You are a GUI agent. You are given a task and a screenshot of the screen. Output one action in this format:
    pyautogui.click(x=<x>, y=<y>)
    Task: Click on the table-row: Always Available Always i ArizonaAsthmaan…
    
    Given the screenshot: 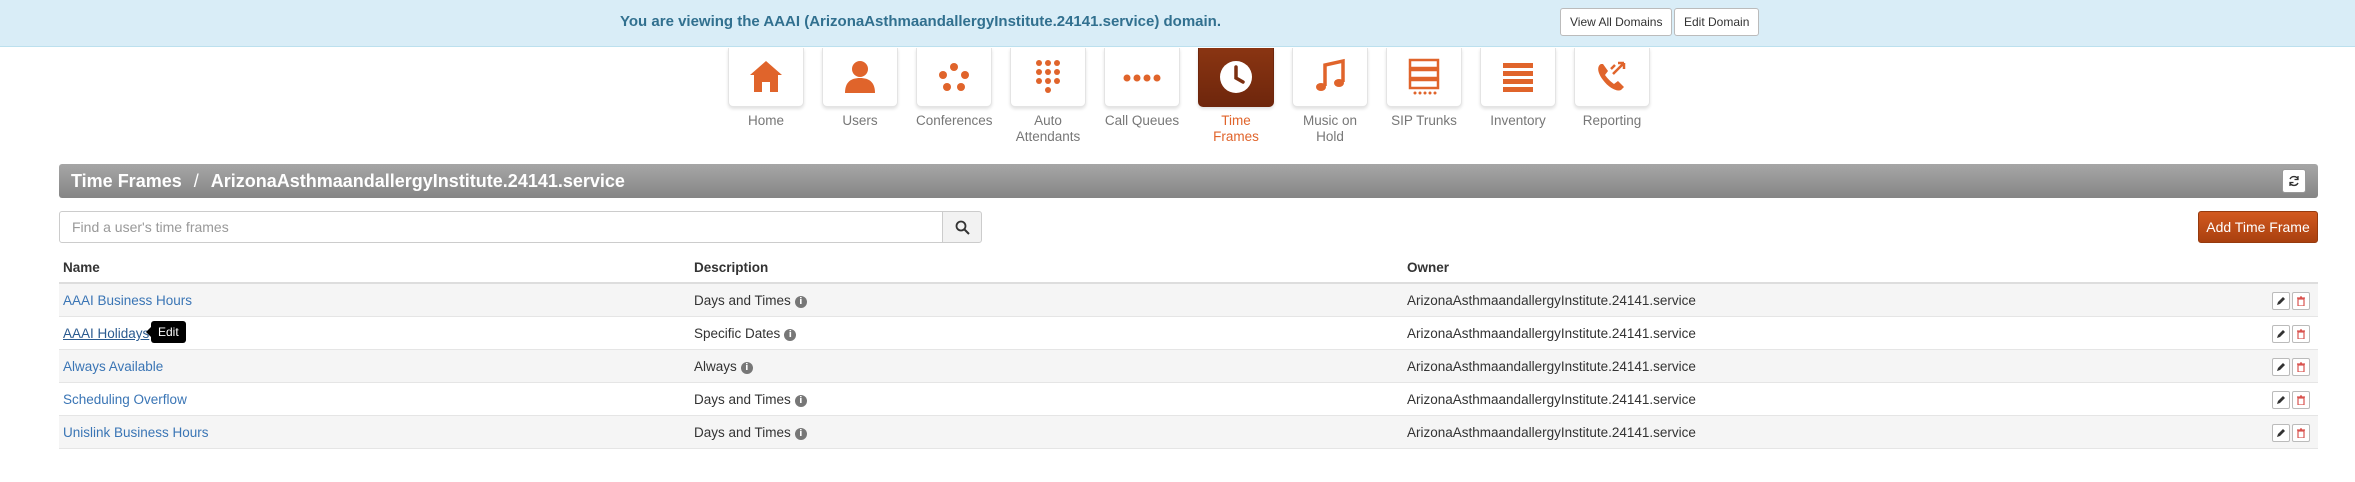 What is the action you would take?
    pyautogui.click(x=1188, y=366)
    